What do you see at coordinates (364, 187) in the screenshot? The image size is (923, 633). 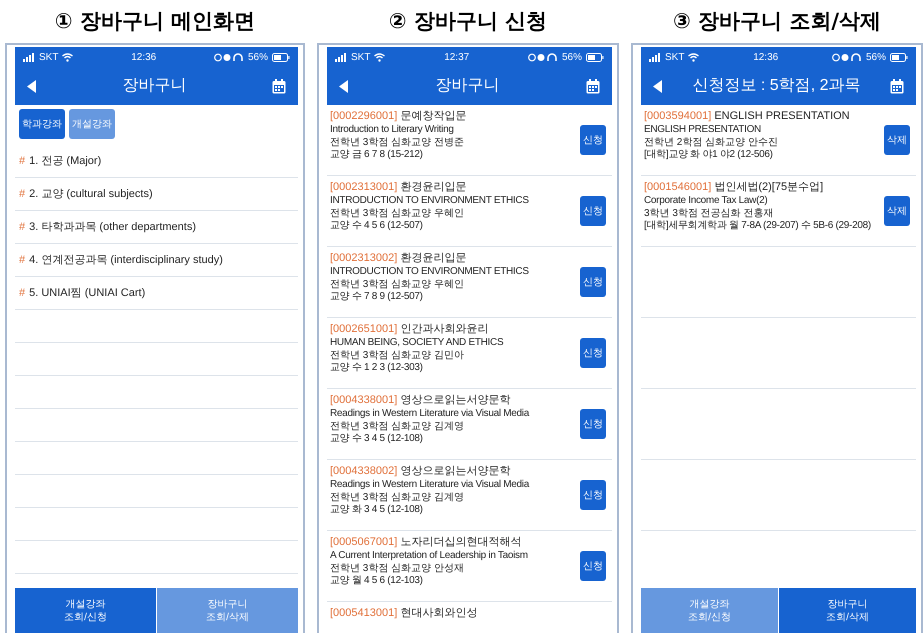 I see `course-code: [0002313001]` at bounding box center [364, 187].